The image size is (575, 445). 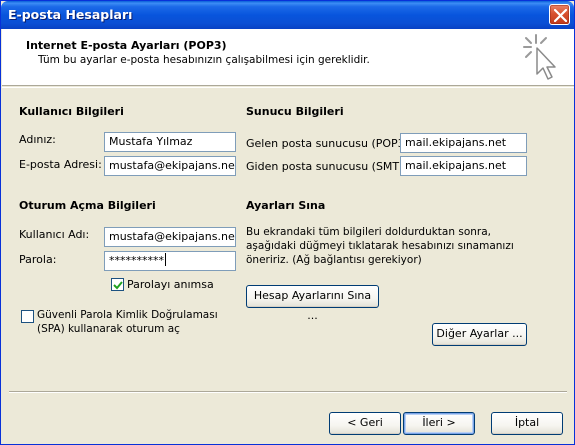 What do you see at coordinates (286, 205) in the screenshot?
I see `test-settings-title: Ayarları Sına` at bounding box center [286, 205].